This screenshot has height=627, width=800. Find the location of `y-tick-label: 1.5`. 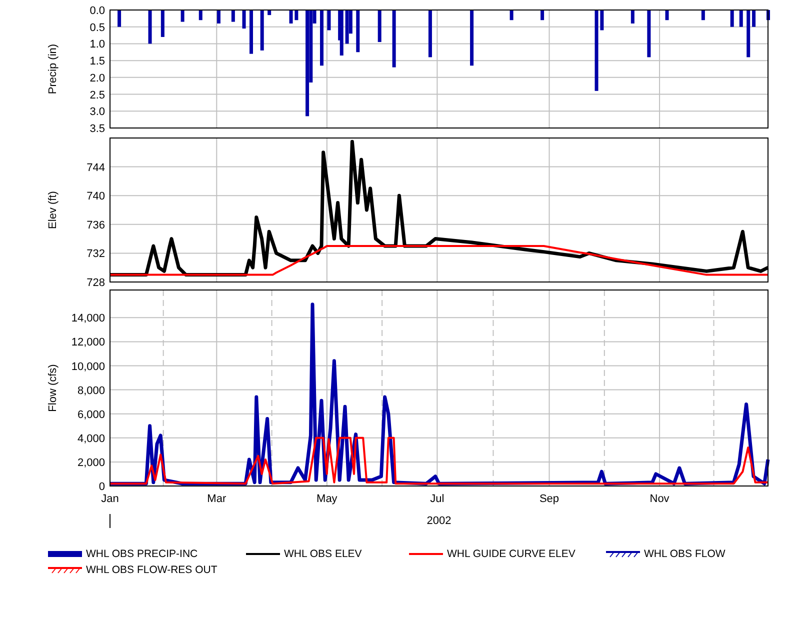

y-tick-label: 1.5 is located at coordinates (97, 62).